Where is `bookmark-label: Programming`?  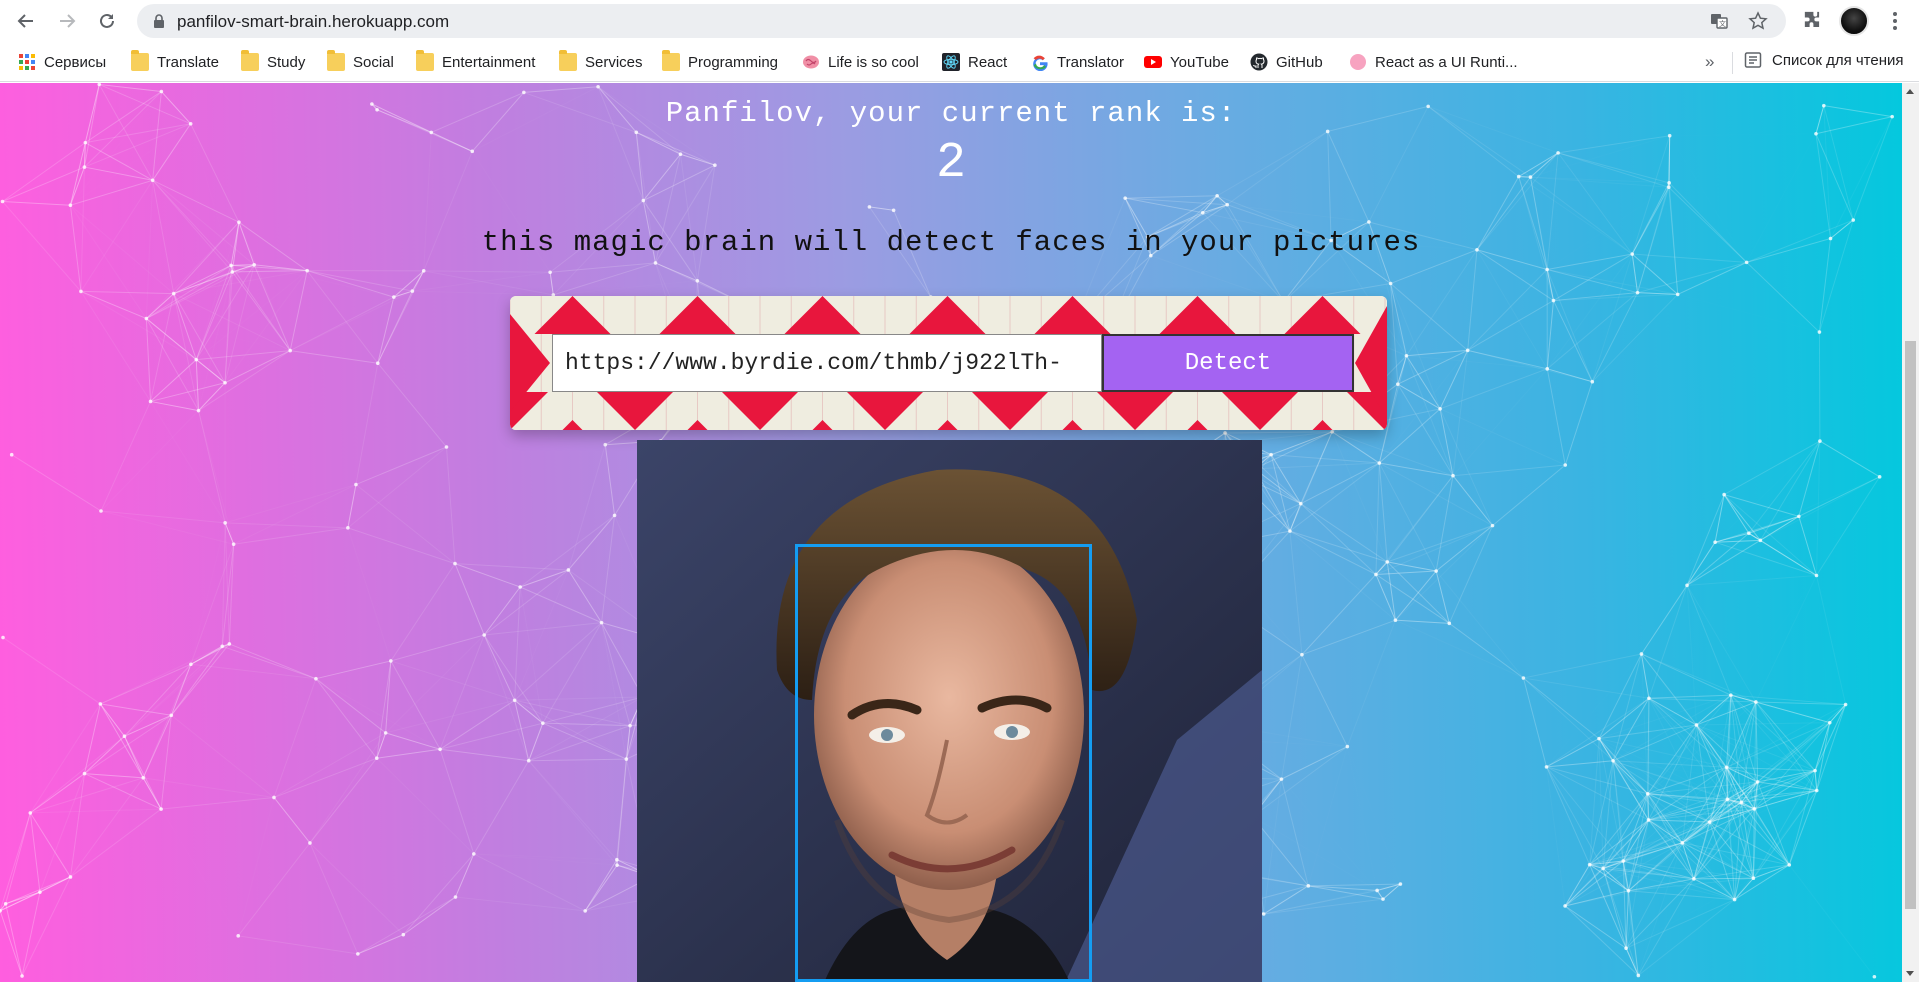 bookmark-label: Programming is located at coordinates (733, 62).